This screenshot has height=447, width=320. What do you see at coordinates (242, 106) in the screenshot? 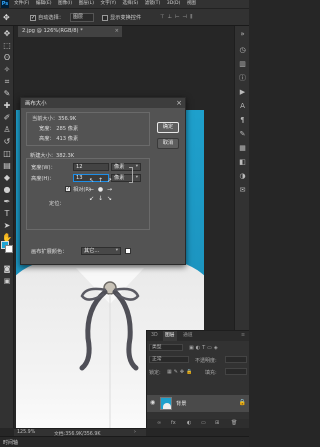
I see `character-icon: A` at bounding box center [242, 106].